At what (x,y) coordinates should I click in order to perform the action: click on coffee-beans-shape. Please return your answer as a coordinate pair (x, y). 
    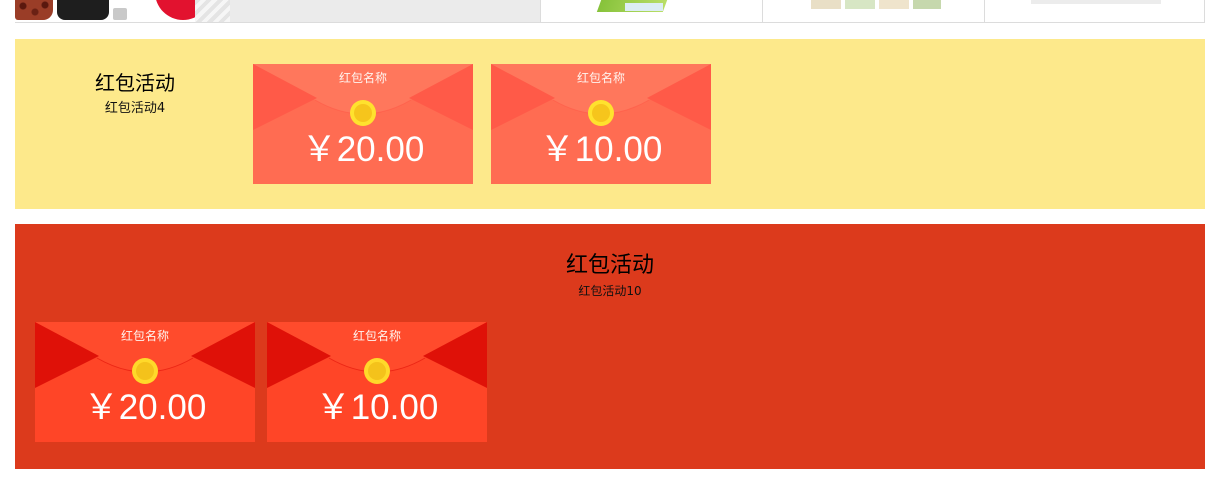
    Looking at the image, I should click on (34, 10).